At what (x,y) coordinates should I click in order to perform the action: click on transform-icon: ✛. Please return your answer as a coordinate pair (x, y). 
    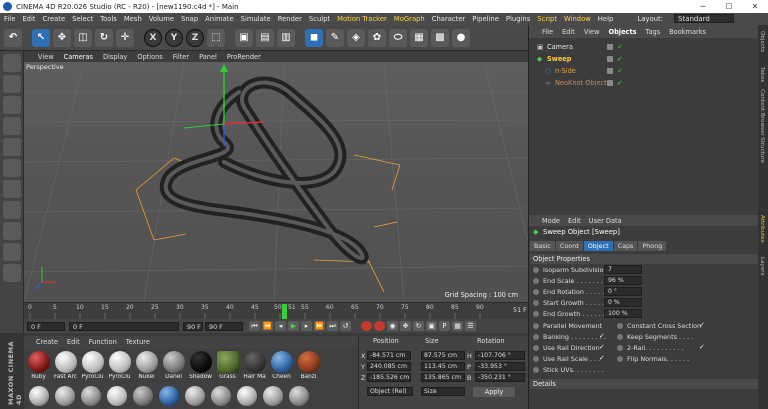
    Looking at the image, I should click on (125, 37).